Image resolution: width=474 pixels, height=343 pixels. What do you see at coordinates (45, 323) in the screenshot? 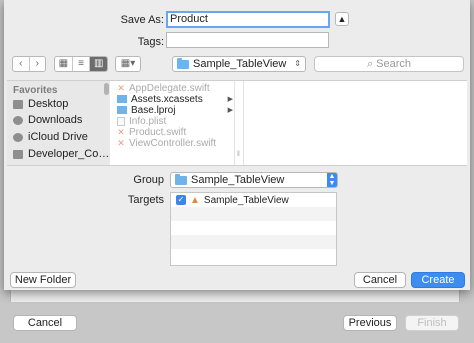
I see `parent-cancel-button: Cancel` at bounding box center [45, 323].